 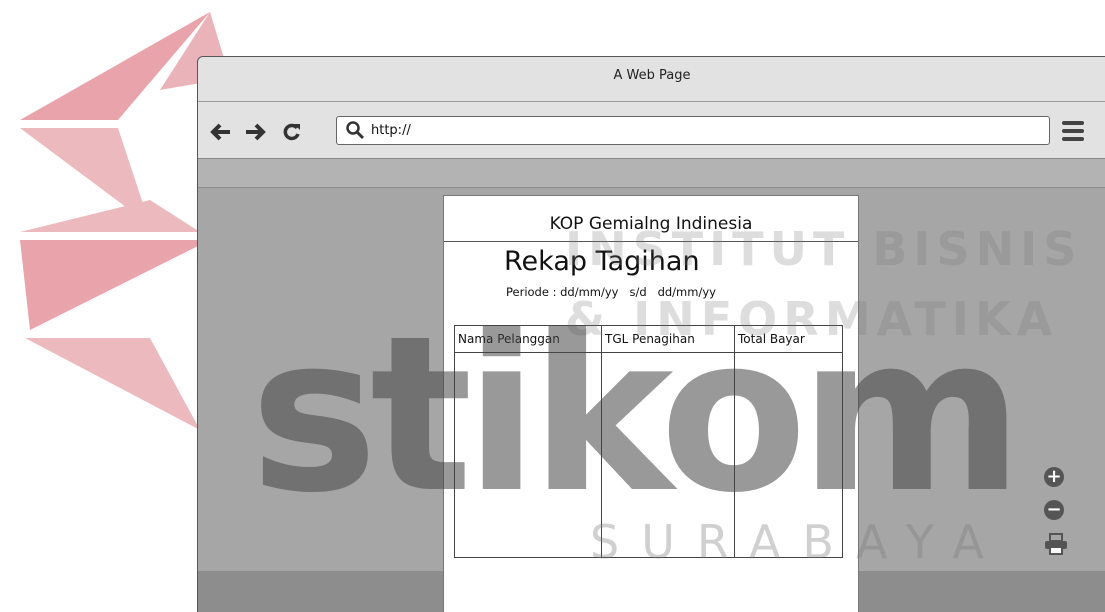 What do you see at coordinates (611, 292) in the screenshot?
I see `report-period: Periode : dd/mm/yy s/d dd/mm/yy` at bounding box center [611, 292].